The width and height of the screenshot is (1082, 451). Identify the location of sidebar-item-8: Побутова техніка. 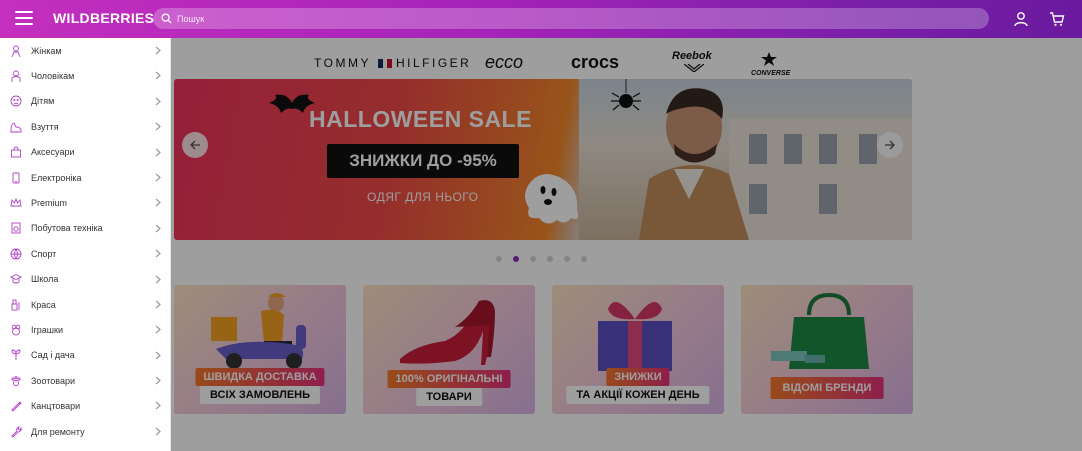
(85, 228).